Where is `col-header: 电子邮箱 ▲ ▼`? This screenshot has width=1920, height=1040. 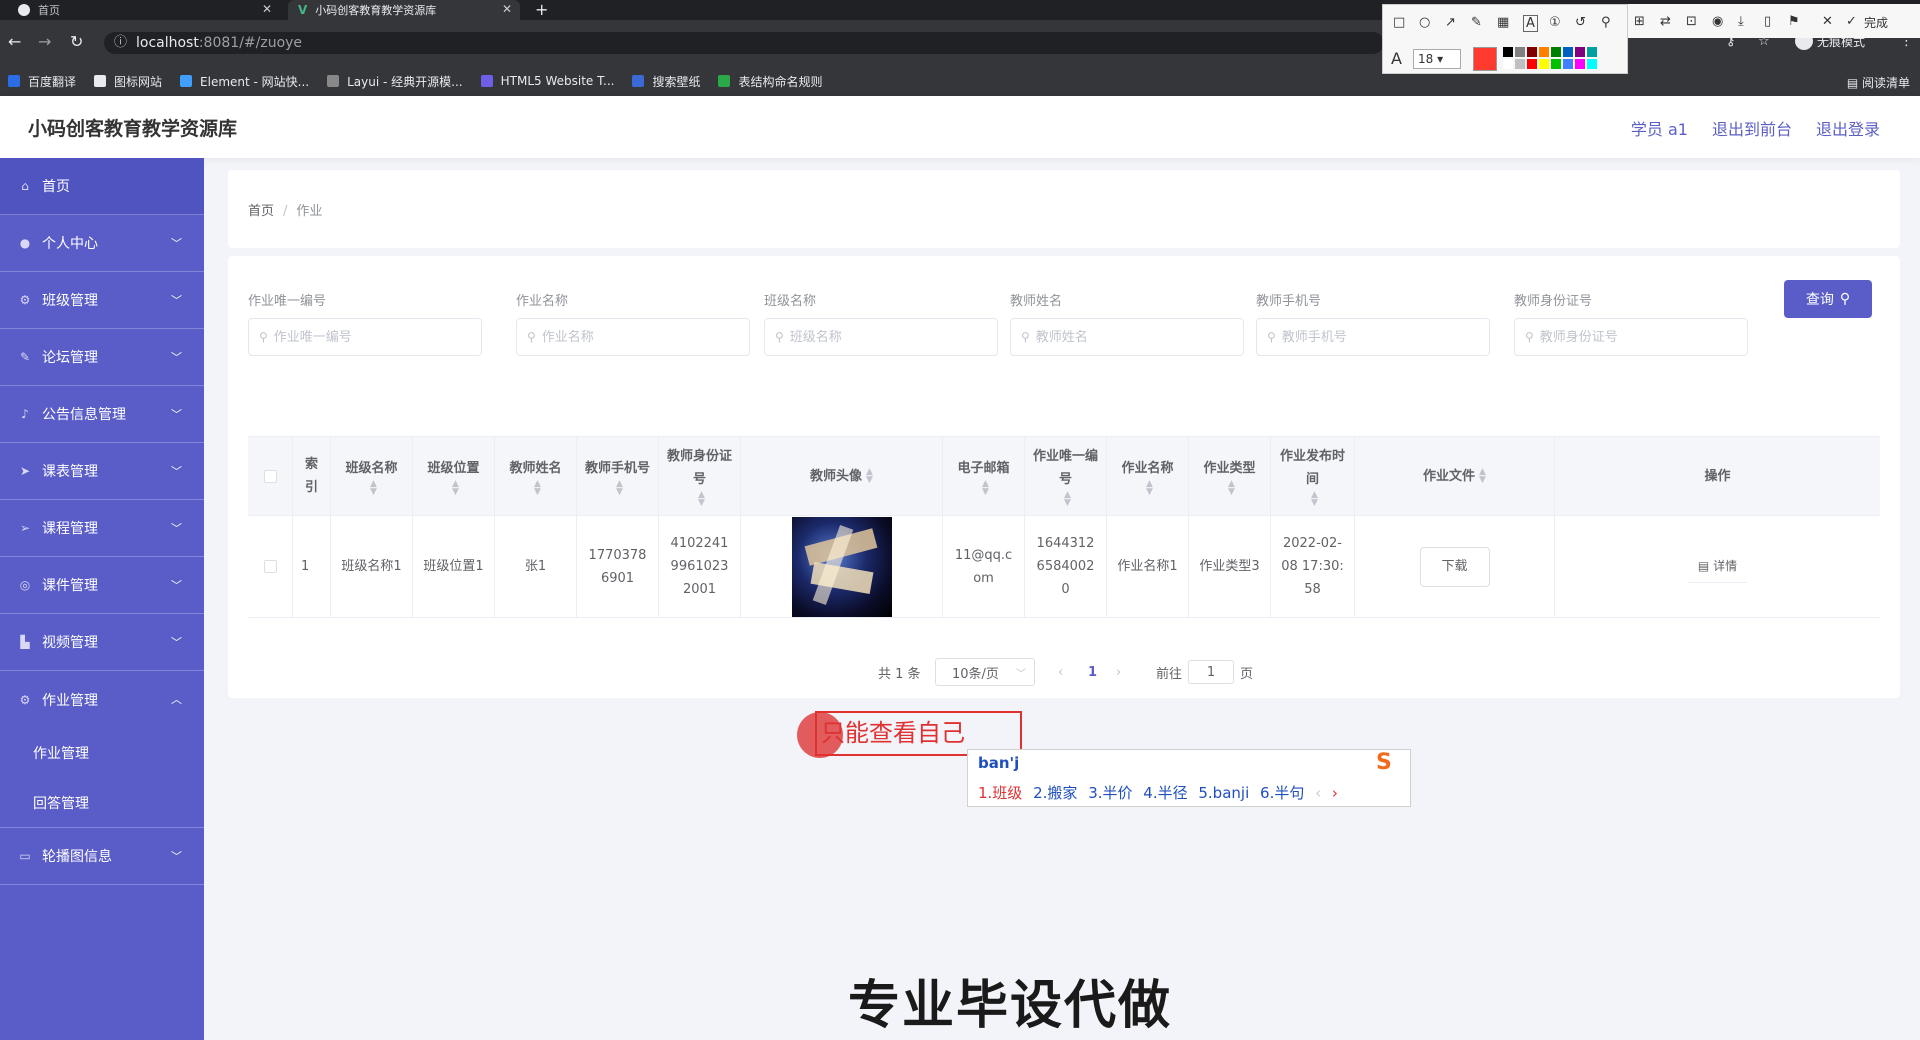 col-header: 电子邮箱 ▲ ▼ is located at coordinates (983, 476).